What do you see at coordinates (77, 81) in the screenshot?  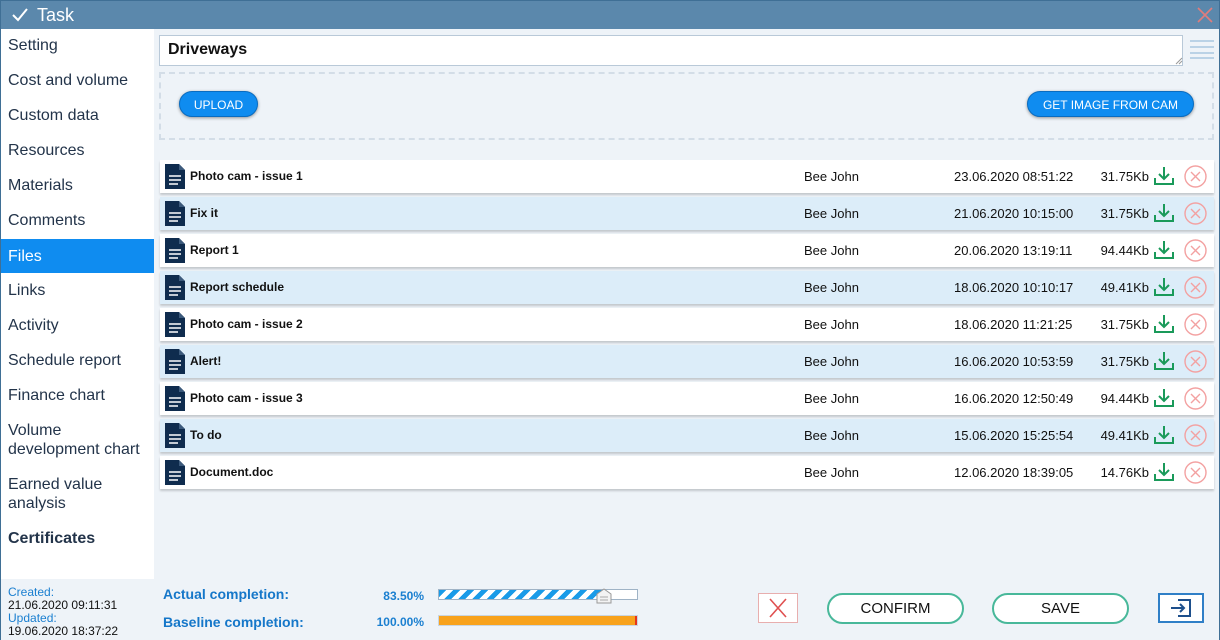 I see `sidebar-item-cost-and-volume: Cost and volume` at bounding box center [77, 81].